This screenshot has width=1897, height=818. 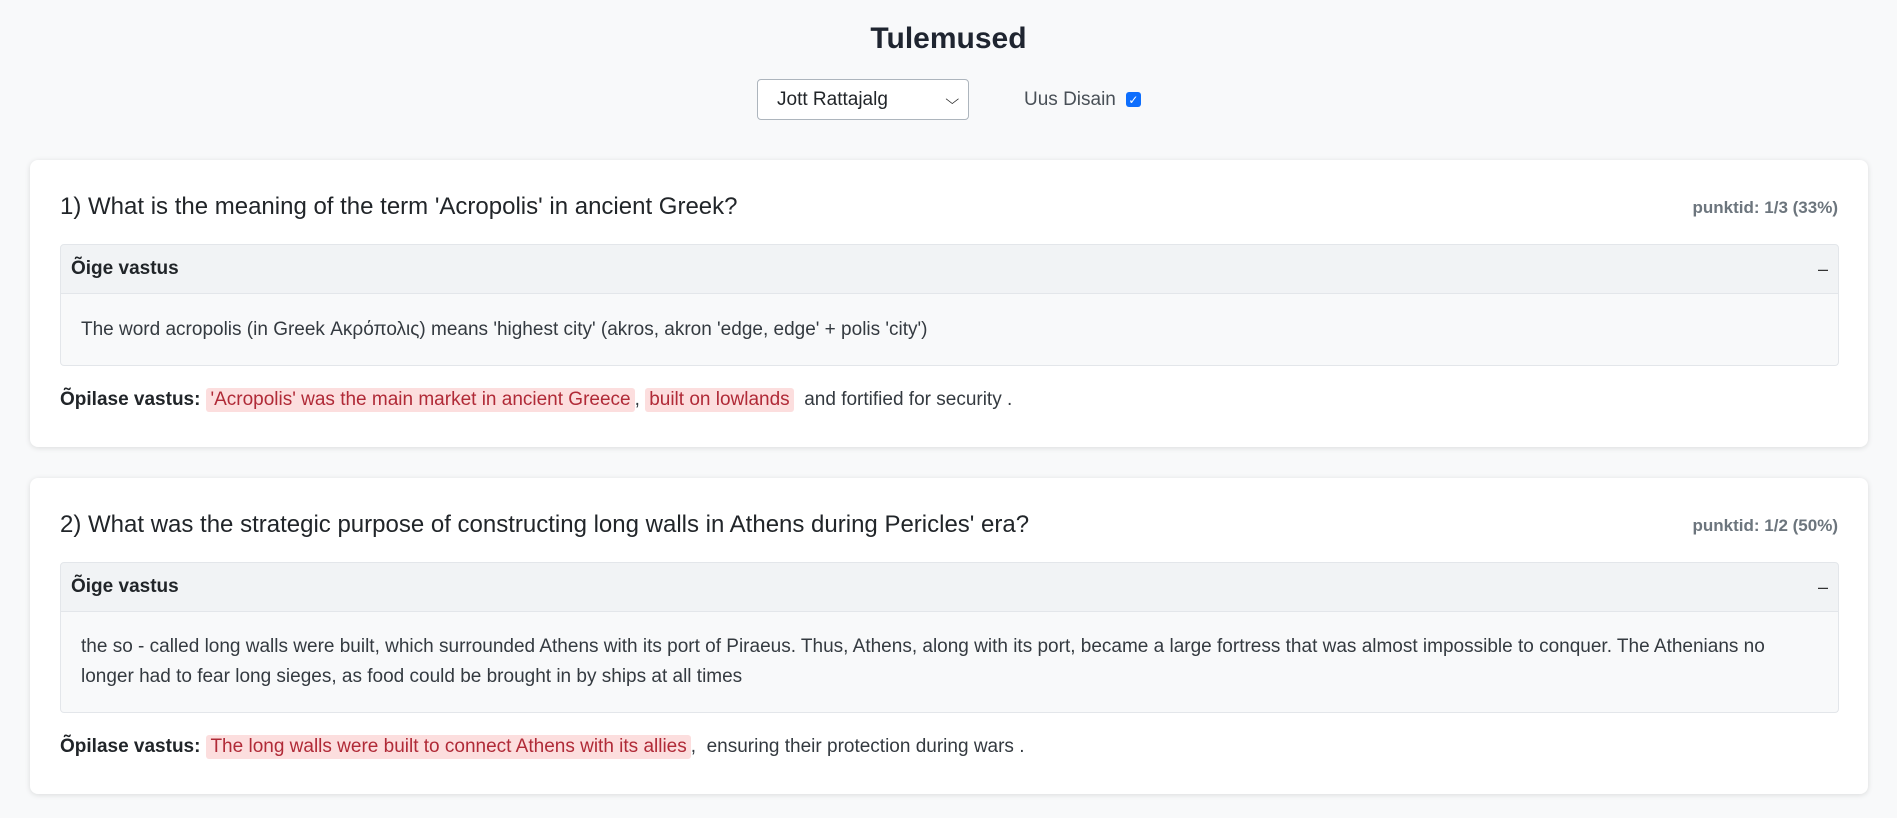 What do you see at coordinates (948, 38) in the screenshot?
I see `page-title: Tulemused` at bounding box center [948, 38].